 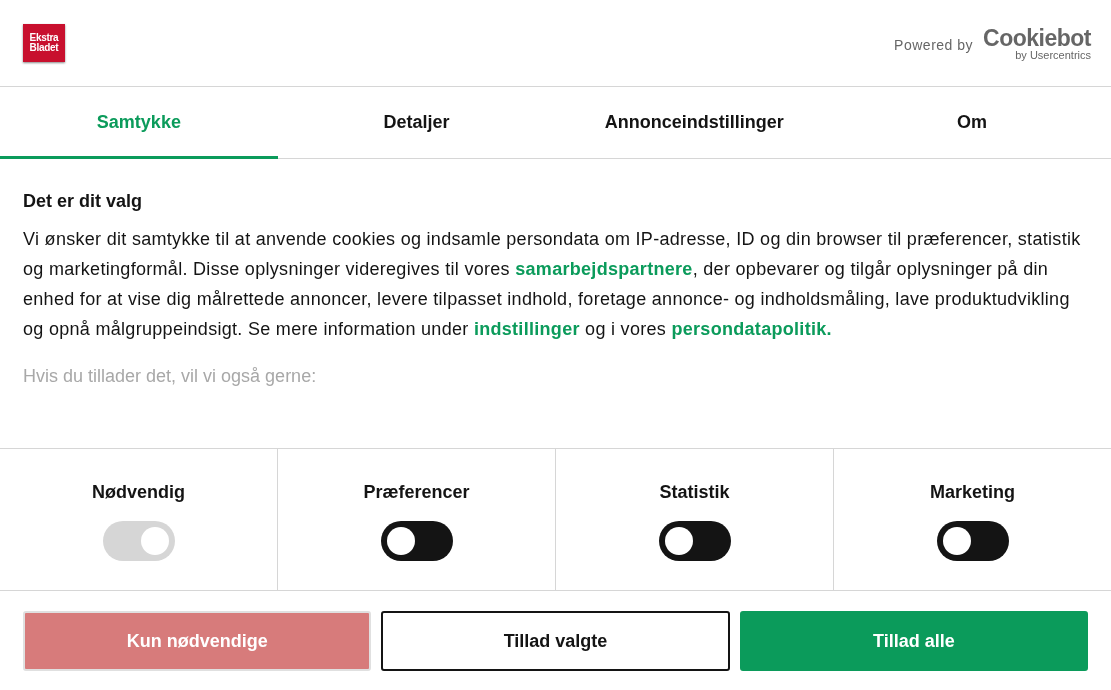 What do you see at coordinates (1053, 55) in the screenshot?
I see `brand-subtitle: by Usercentrics` at bounding box center [1053, 55].